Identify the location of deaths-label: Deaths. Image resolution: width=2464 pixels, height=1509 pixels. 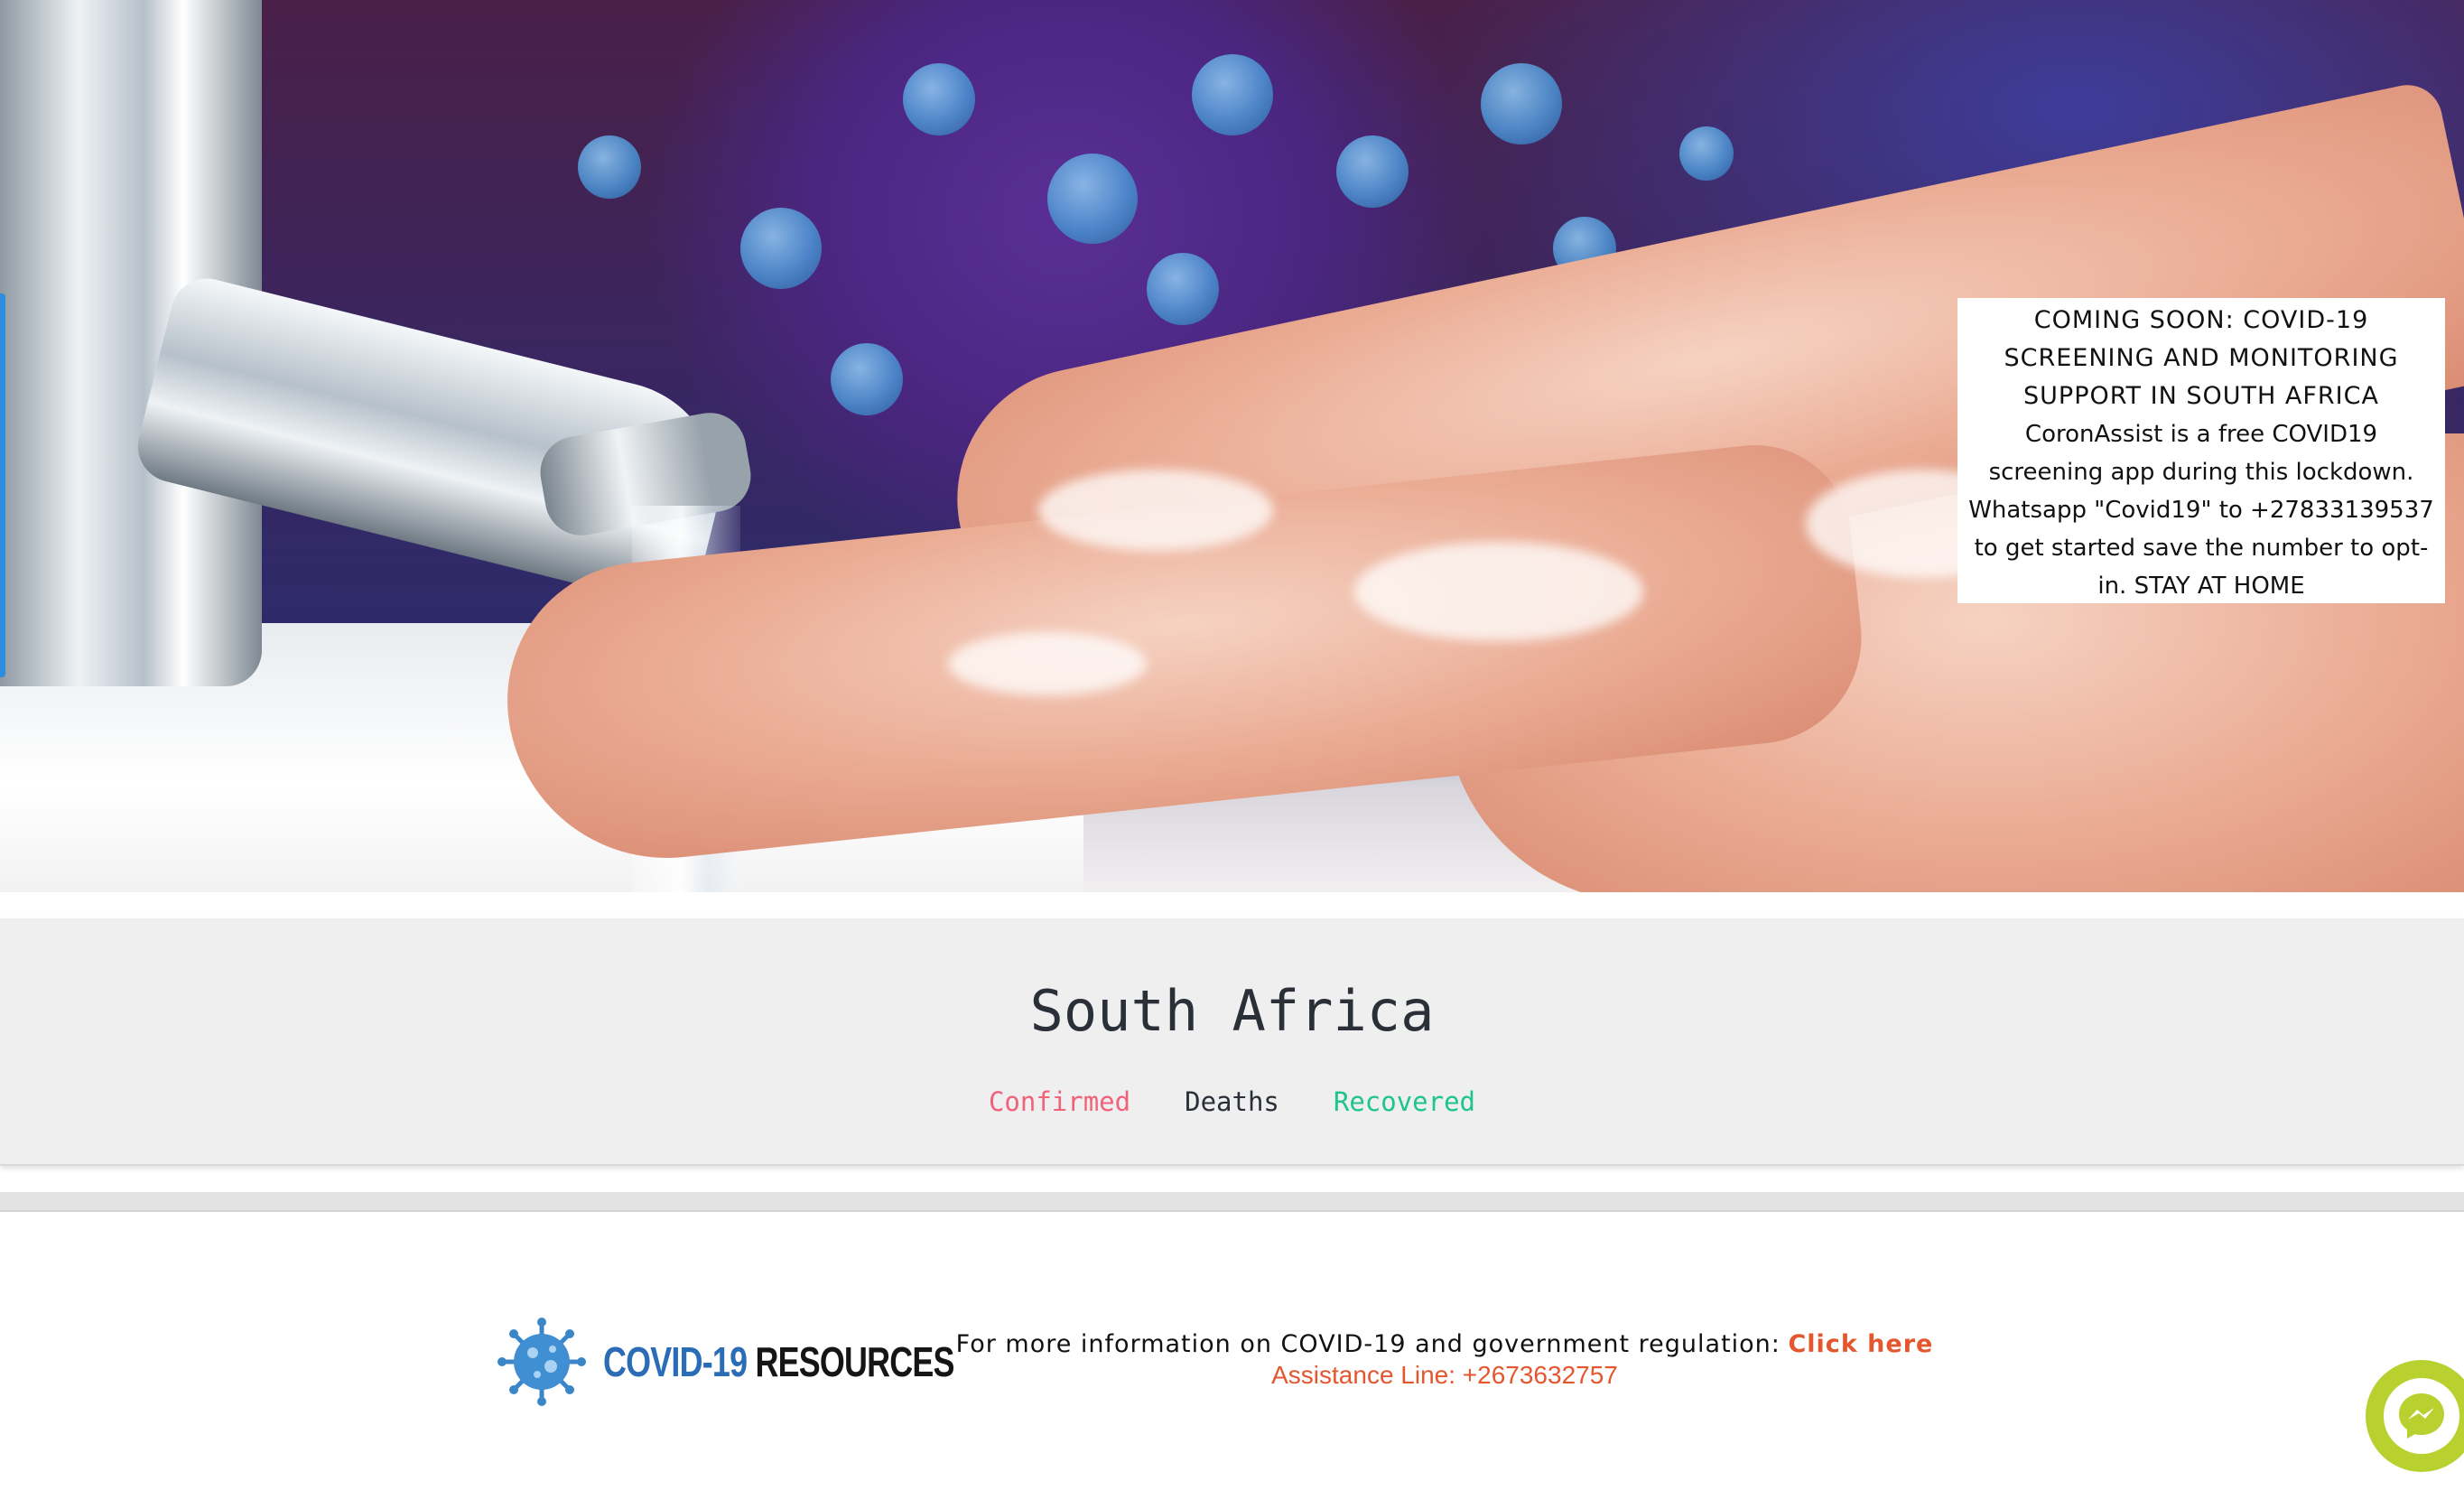
(1232, 1101).